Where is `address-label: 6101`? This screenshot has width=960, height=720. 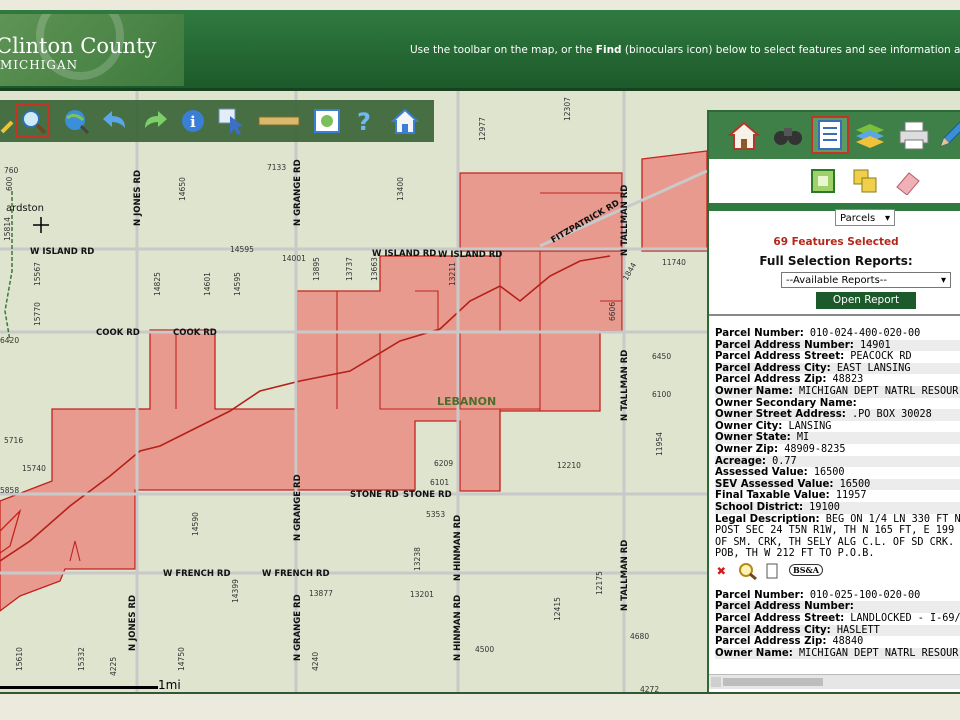 address-label: 6101 is located at coordinates (439, 482).